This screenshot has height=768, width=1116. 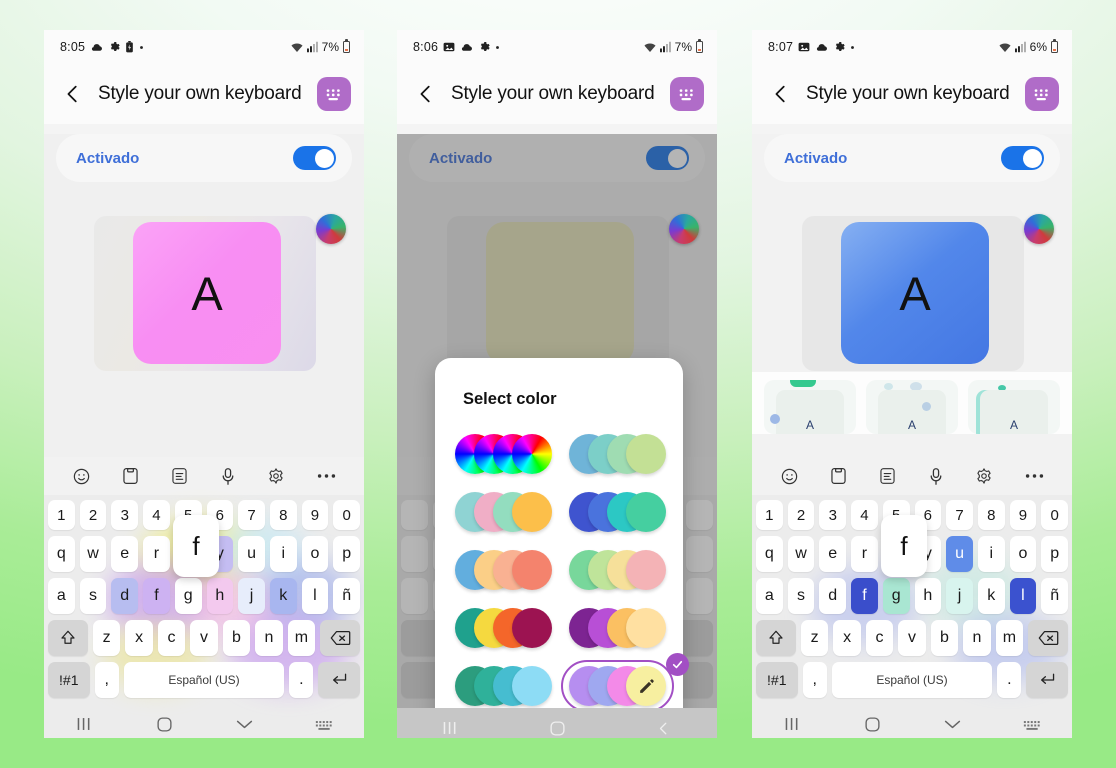 I want to click on edit-pencil-icon, so click(x=646, y=686).